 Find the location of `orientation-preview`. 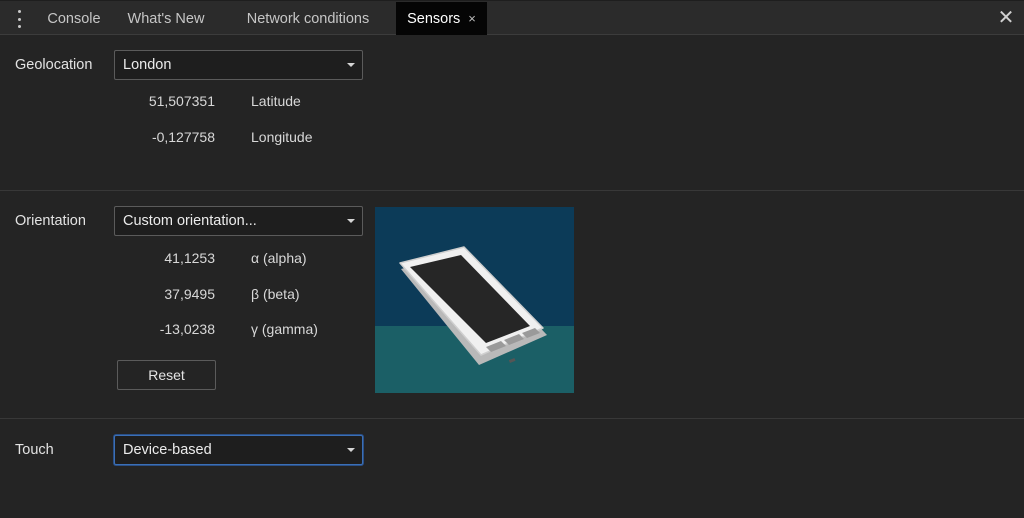

orientation-preview is located at coordinates (474, 300).